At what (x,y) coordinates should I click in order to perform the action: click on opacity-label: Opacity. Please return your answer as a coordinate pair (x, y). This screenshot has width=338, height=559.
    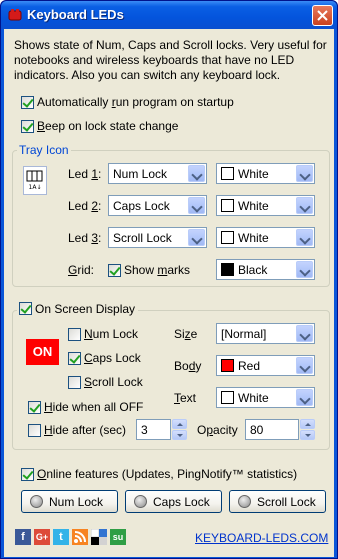
    Looking at the image, I should click on (217, 430).